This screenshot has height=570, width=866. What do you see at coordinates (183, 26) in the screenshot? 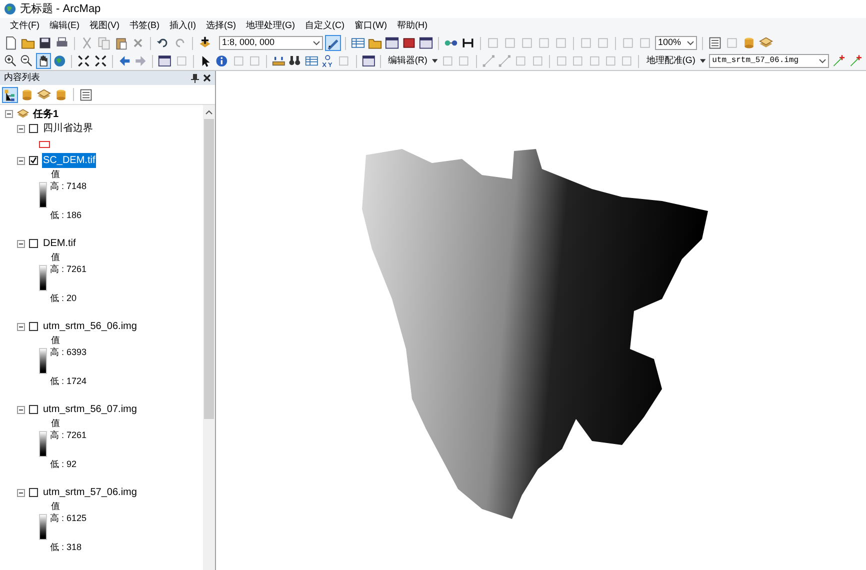
I see `menu-item: 插入(I)` at bounding box center [183, 26].